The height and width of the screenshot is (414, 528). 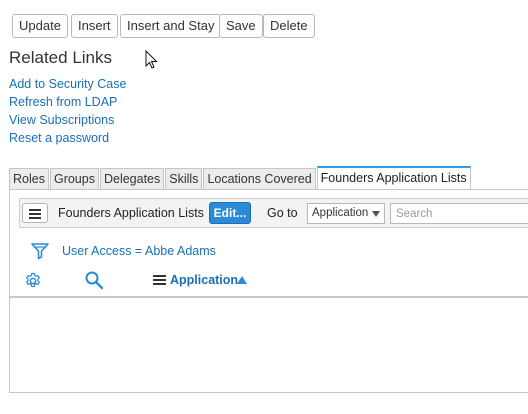 What do you see at coordinates (35, 210) in the screenshot?
I see `hamburger-menu-icon` at bounding box center [35, 210].